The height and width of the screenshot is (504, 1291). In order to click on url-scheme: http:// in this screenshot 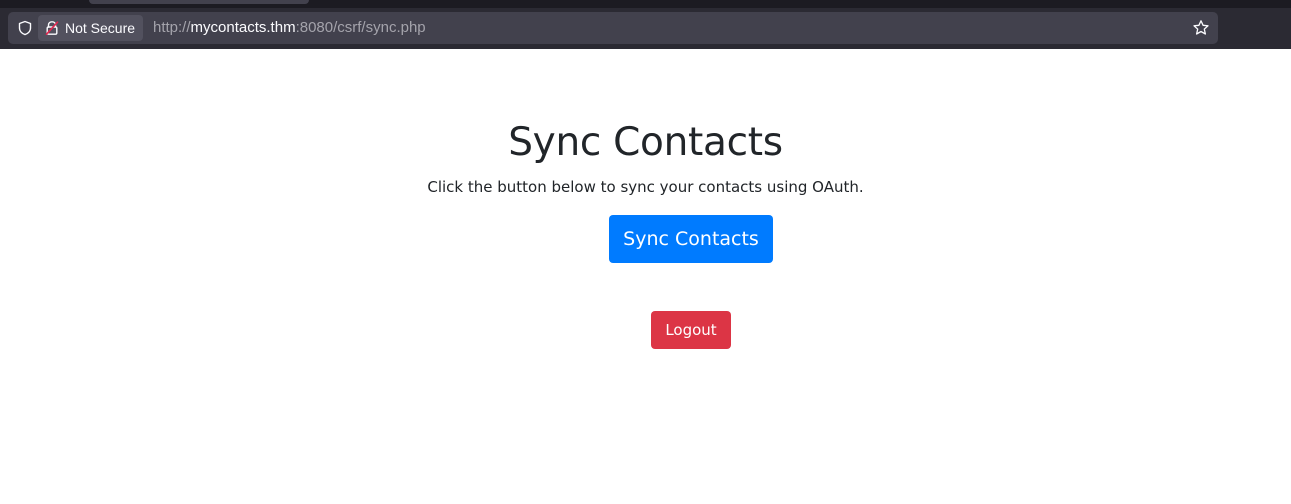, I will do `click(172, 27)`.